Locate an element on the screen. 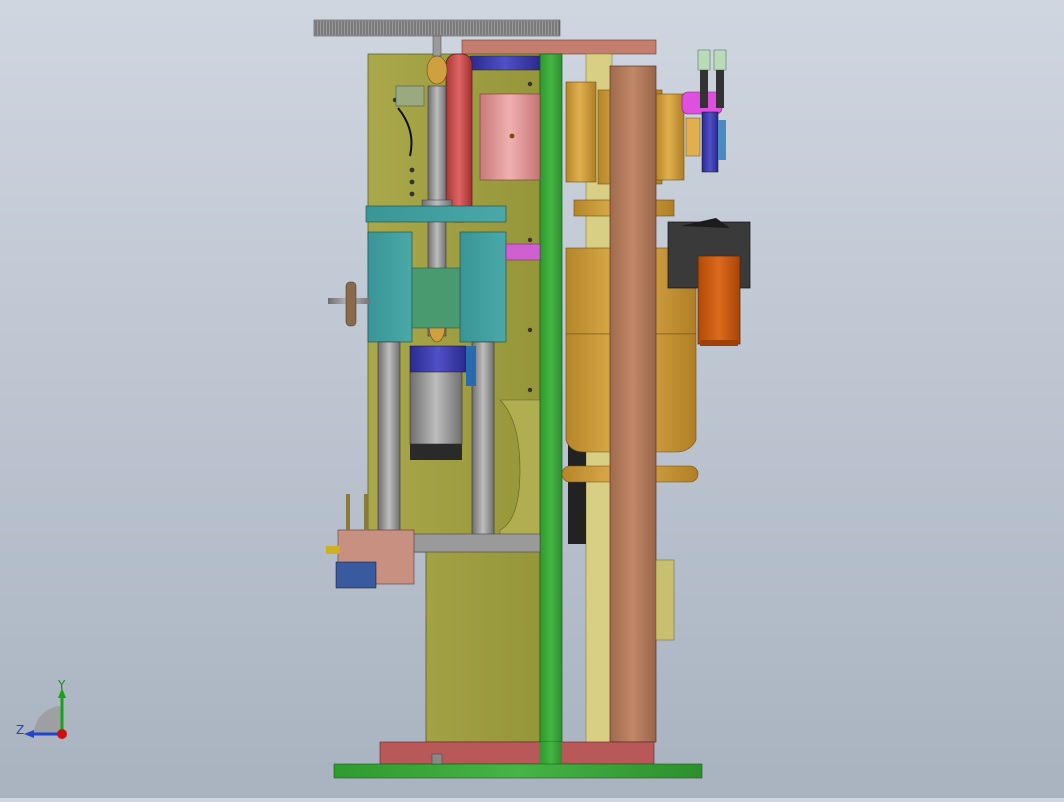 Image resolution: width=1064 pixels, height=802 pixels. copper-tall-column is located at coordinates (633, 404).